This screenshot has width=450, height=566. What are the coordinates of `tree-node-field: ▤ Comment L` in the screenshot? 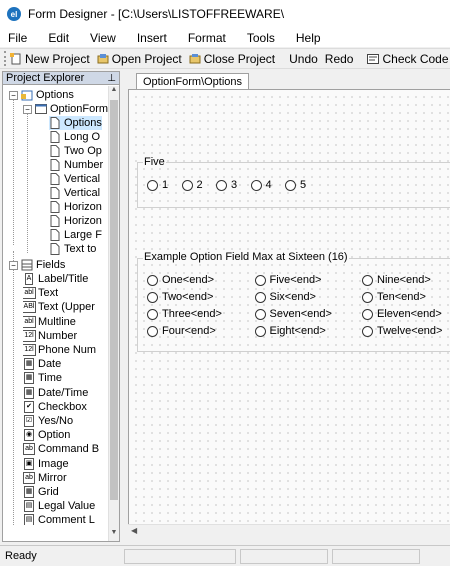 It's located at (59, 519).